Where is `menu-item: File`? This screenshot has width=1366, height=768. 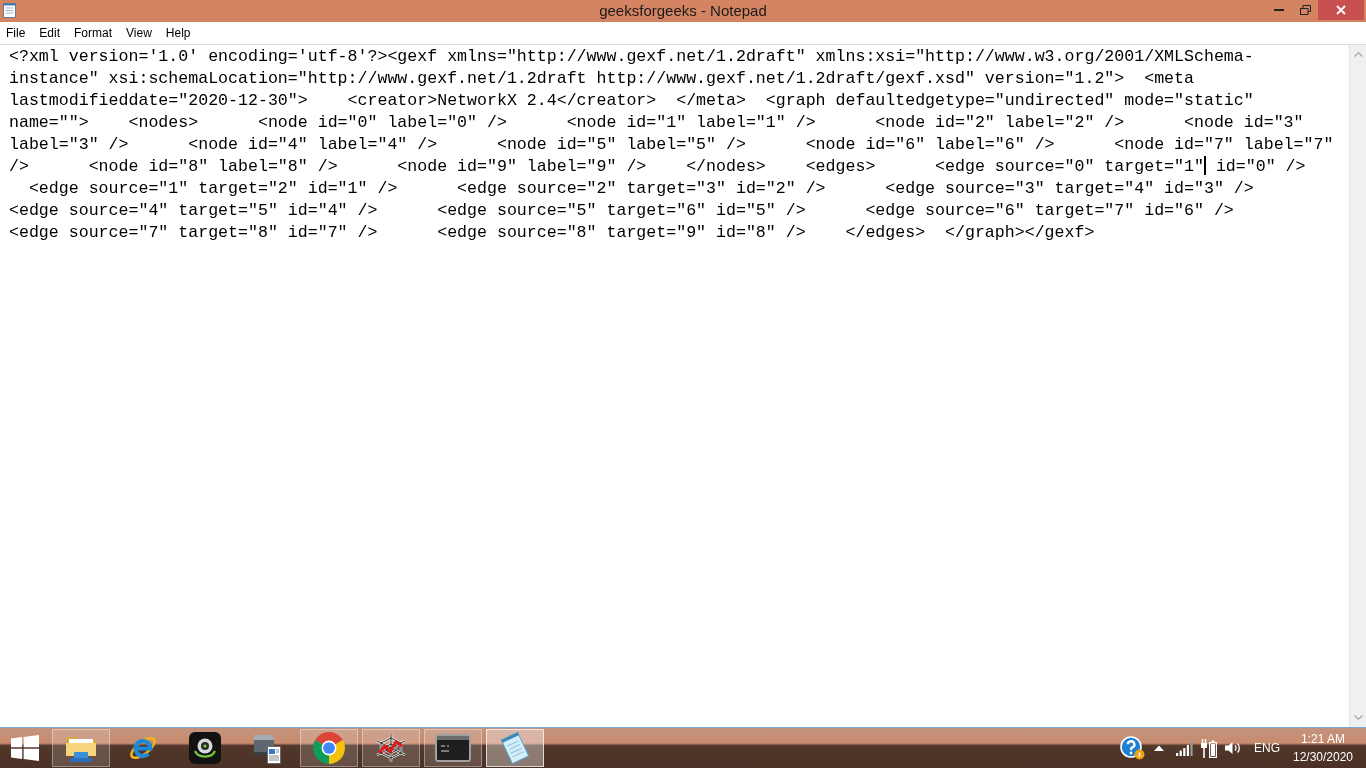 menu-item: File is located at coordinates (16, 33).